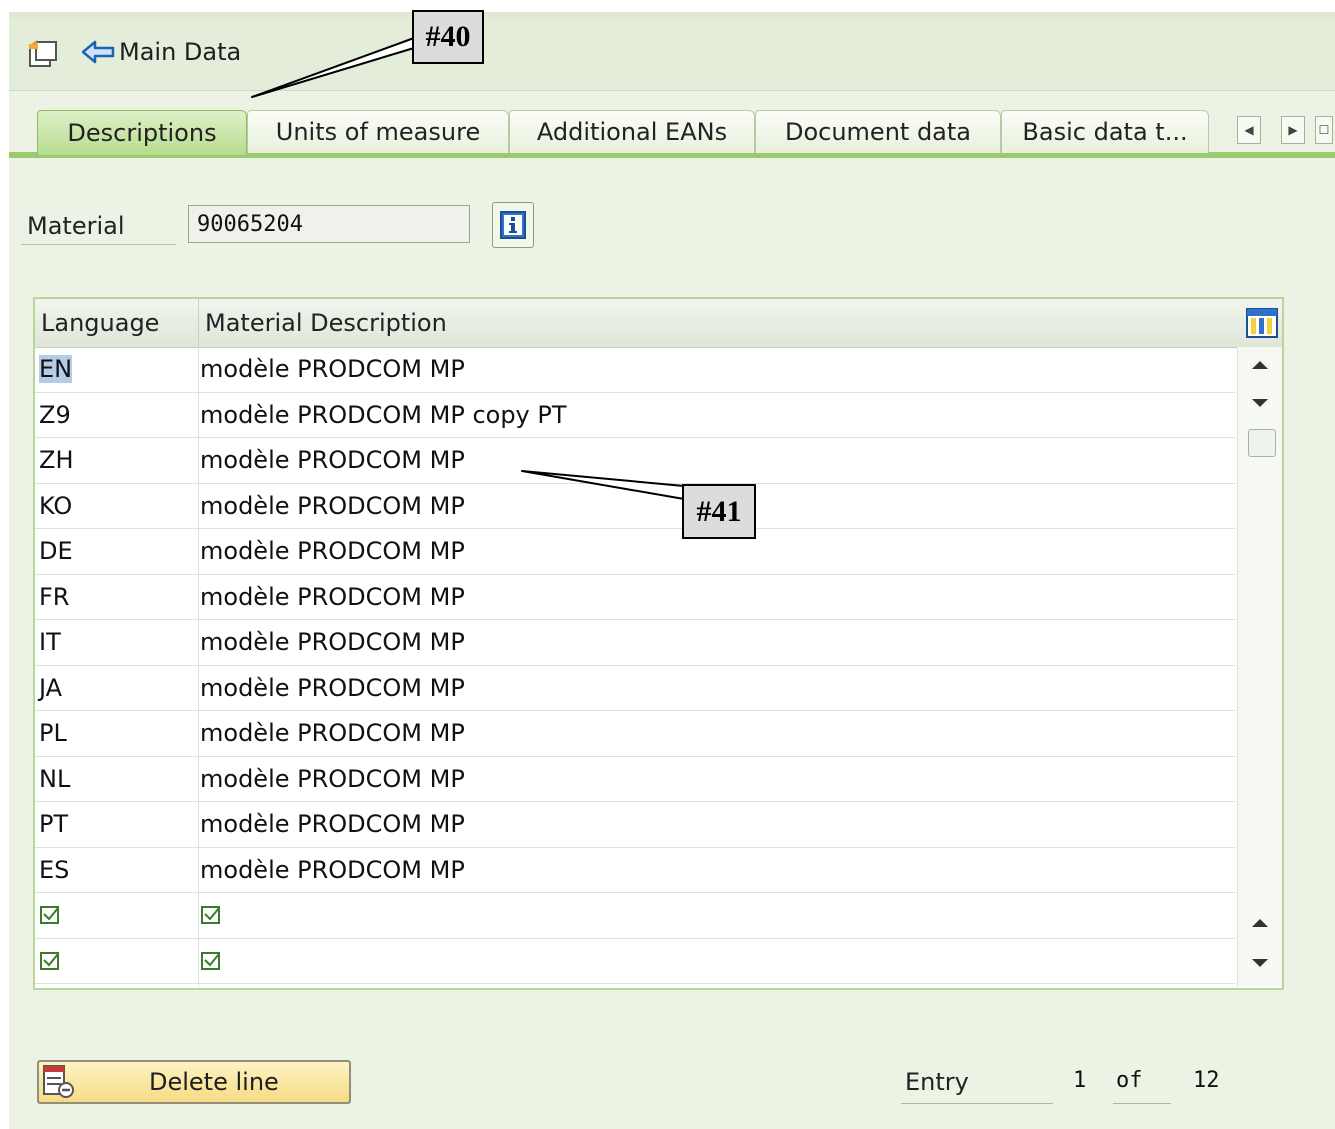  I want to click on table-row: NL modèle PRODCOM MP, so click(635, 779).